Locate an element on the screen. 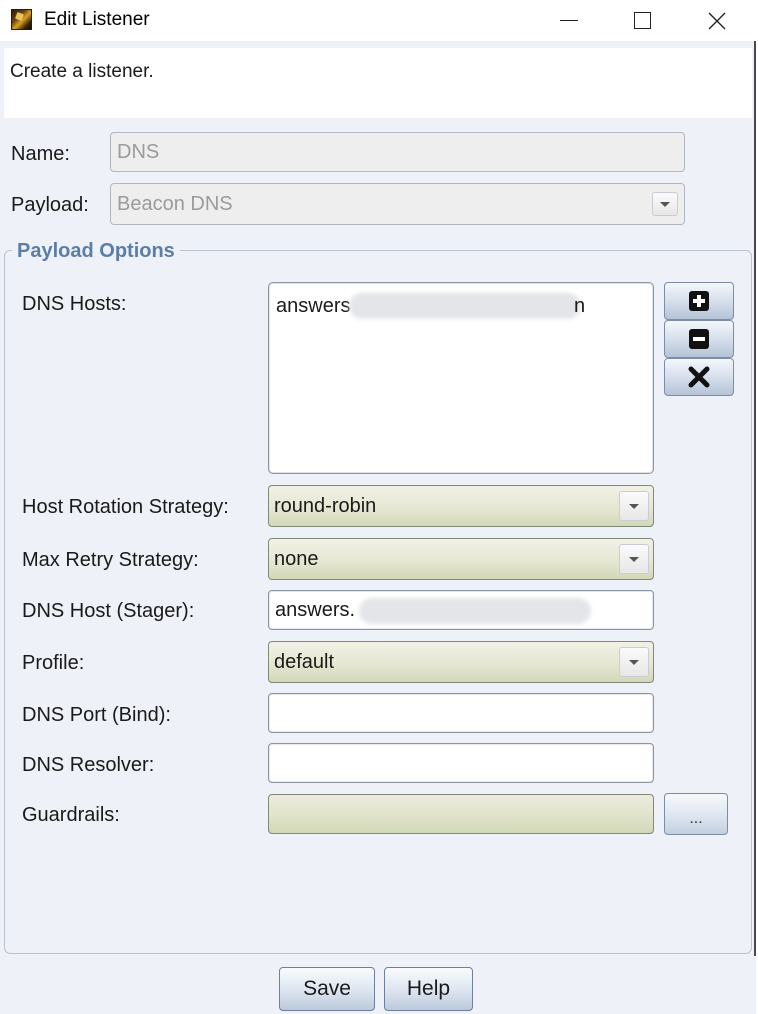 The height and width of the screenshot is (1014, 758). profile-label: Profile: is located at coordinates (53, 663).